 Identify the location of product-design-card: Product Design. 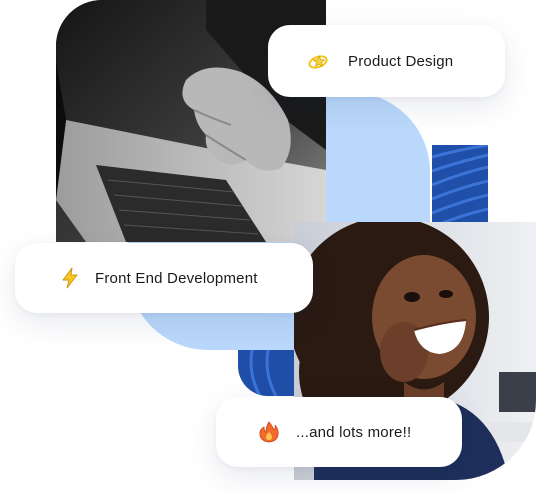
(386, 61).